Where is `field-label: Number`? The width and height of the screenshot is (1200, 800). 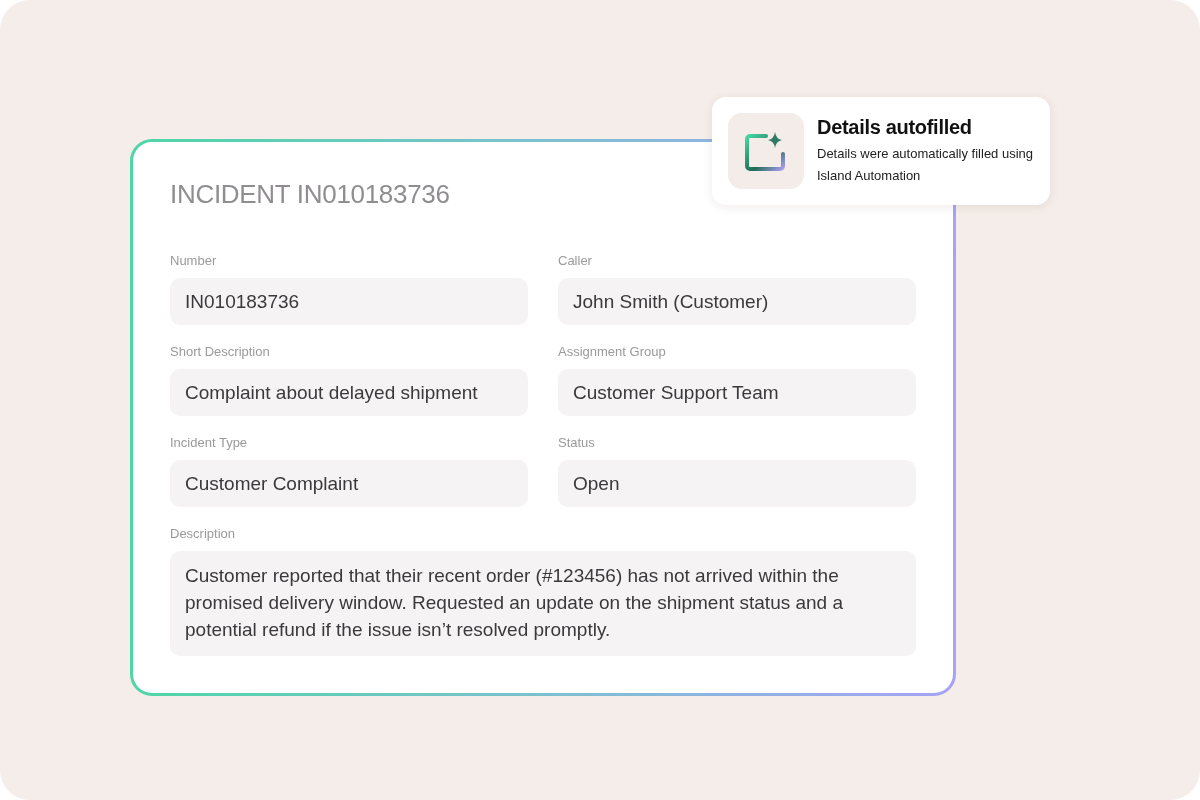 field-label: Number is located at coordinates (194, 261).